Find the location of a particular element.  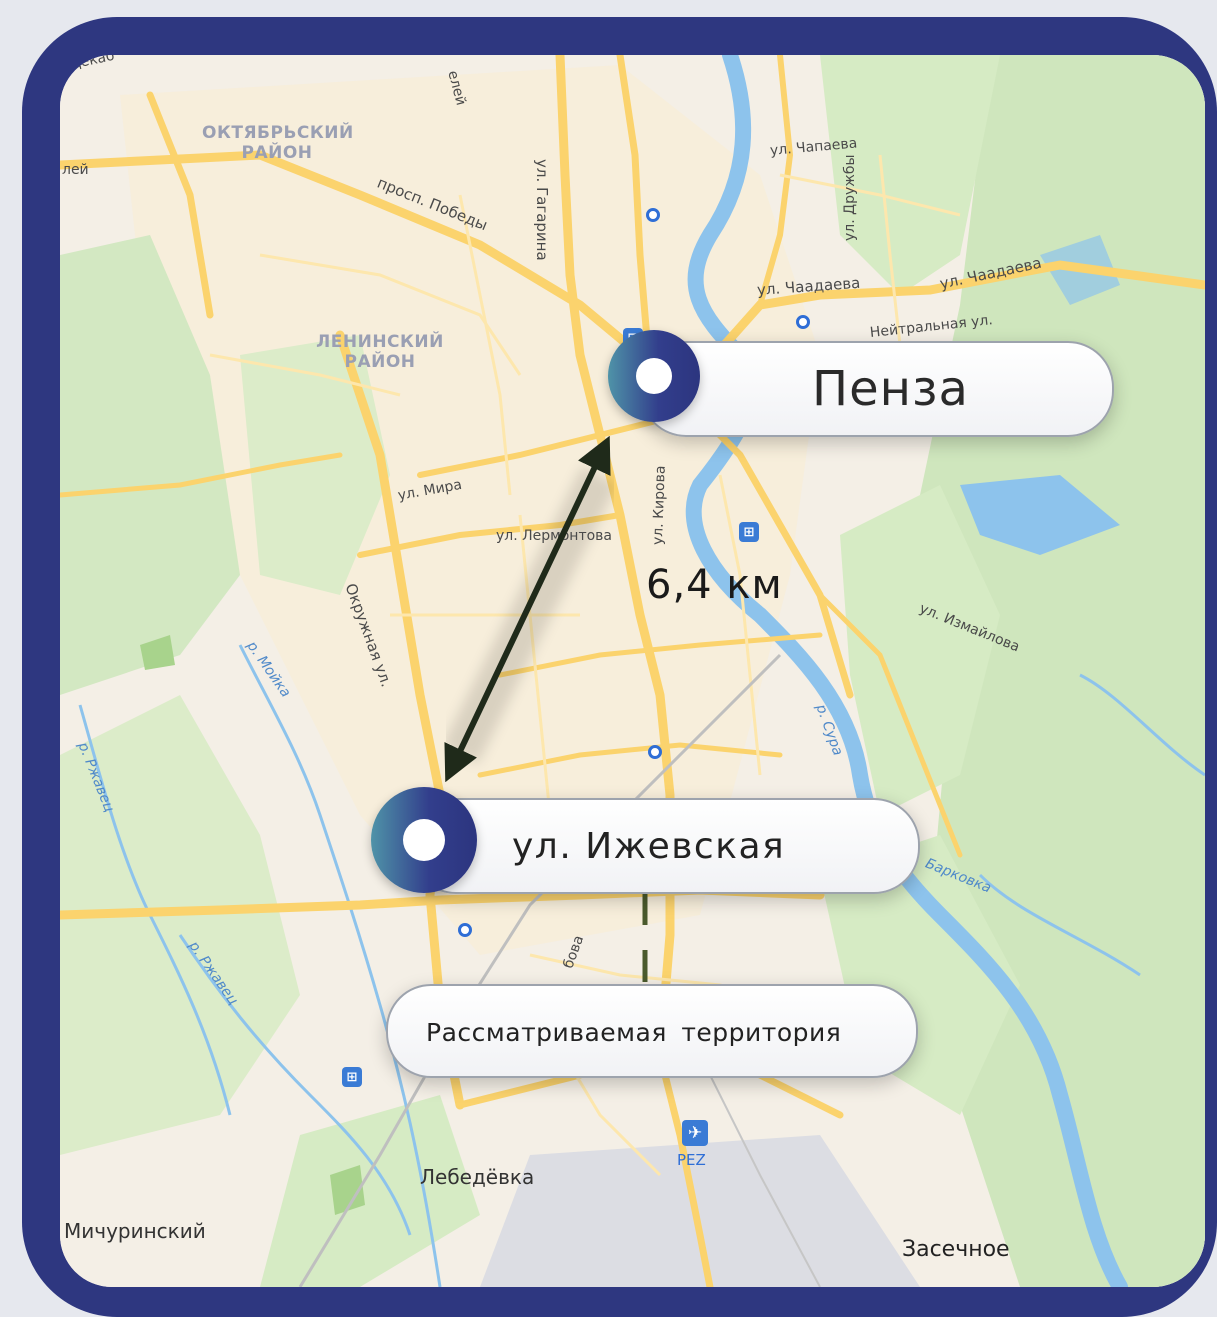

airport-code-label: PEZ is located at coordinates (691, 1160).